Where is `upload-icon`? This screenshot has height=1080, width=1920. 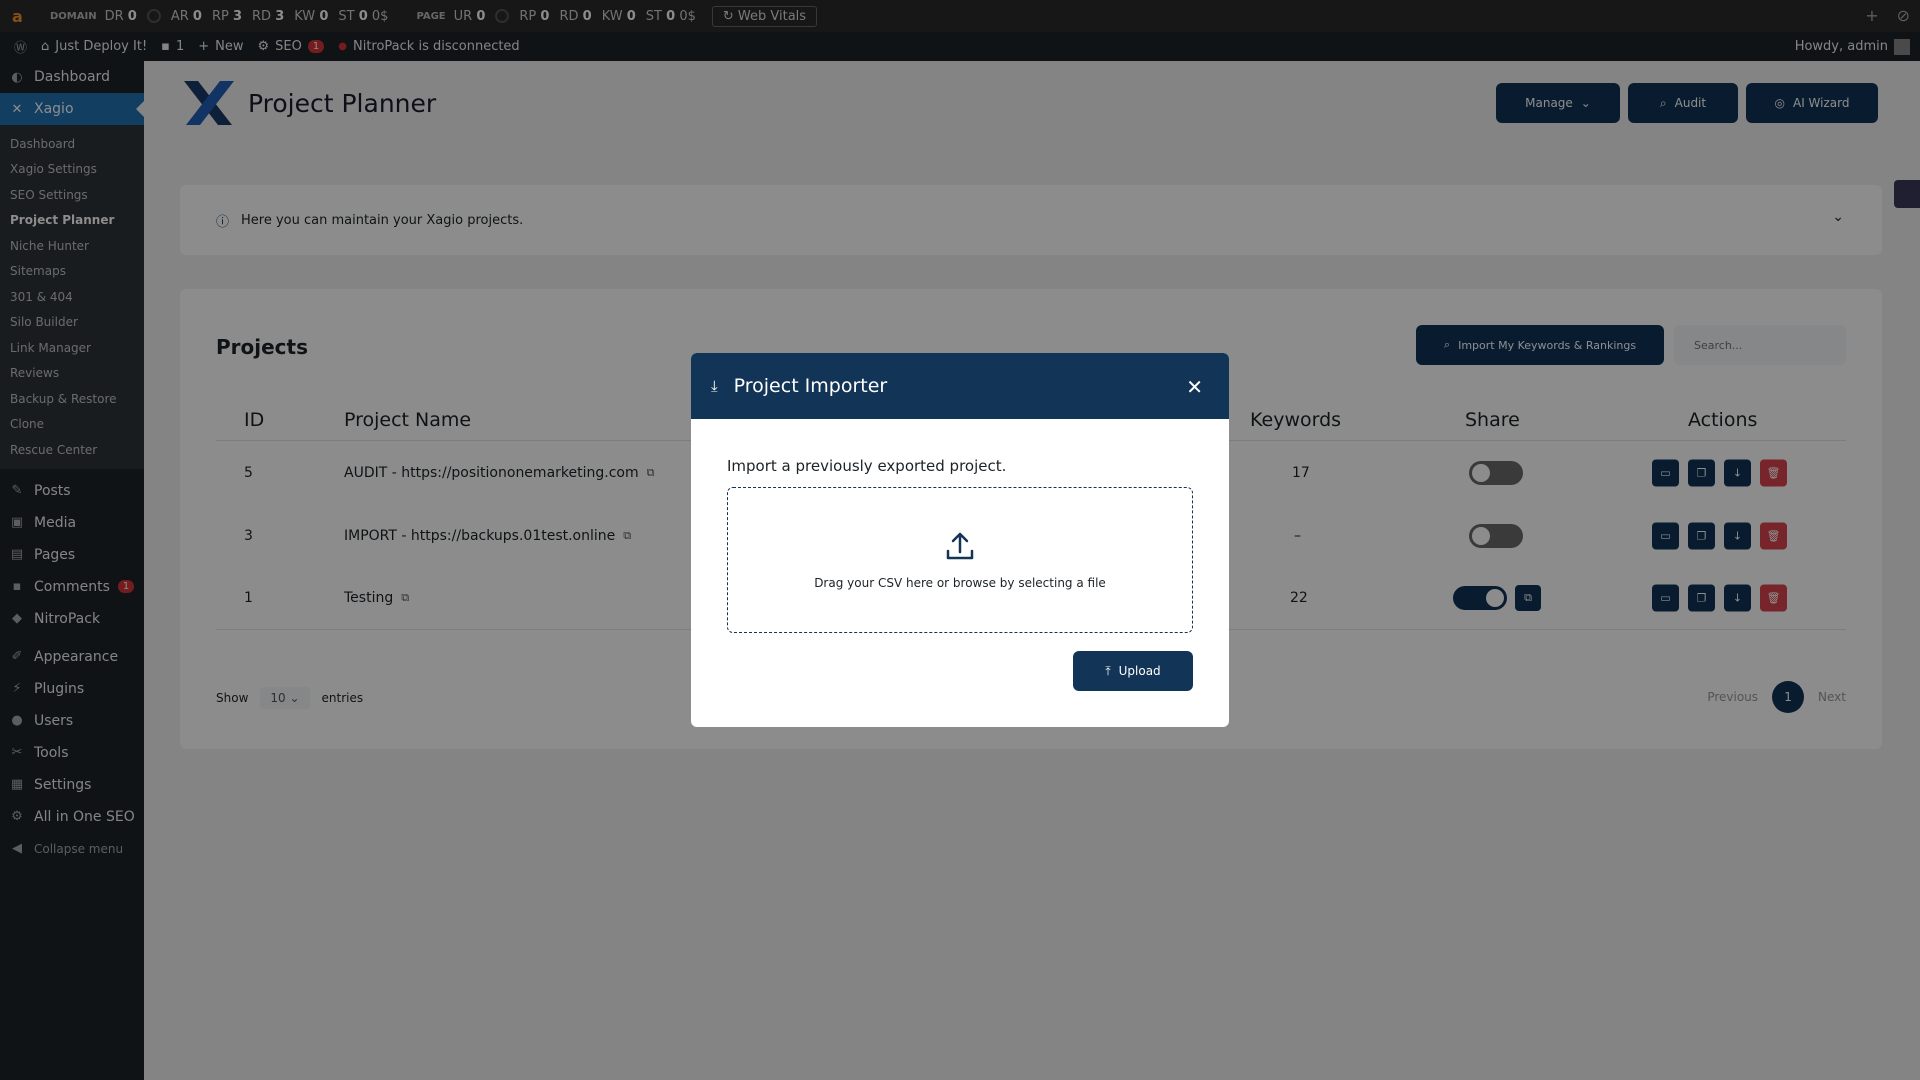
upload-icon is located at coordinates (960, 546).